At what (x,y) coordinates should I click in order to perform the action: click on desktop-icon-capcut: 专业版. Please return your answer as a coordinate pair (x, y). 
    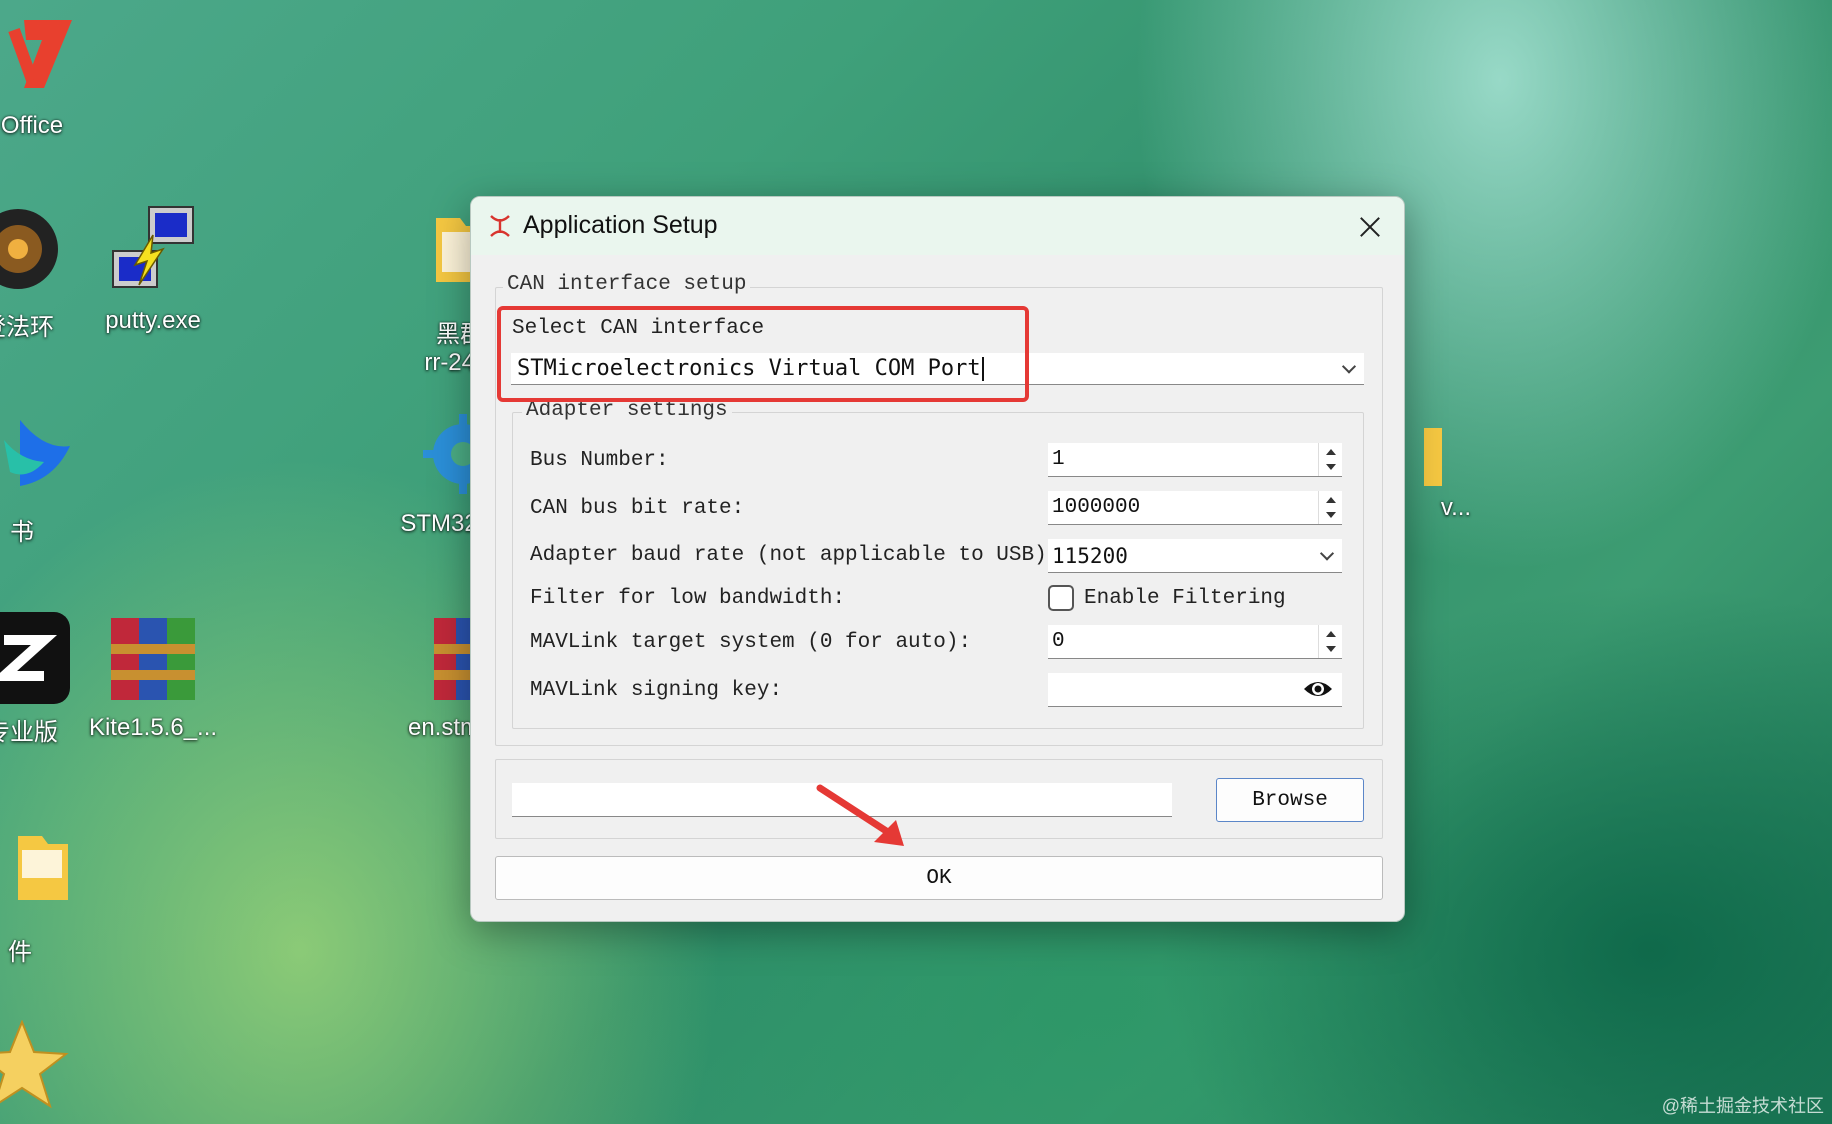
    Looking at the image, I should click on (46, 678).